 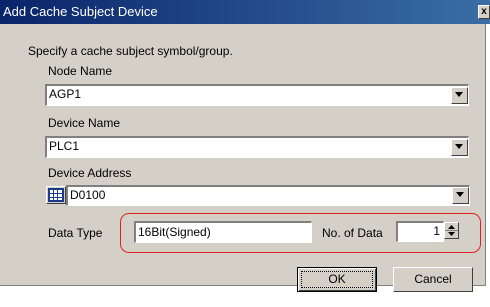 I want to click on device-name-combobox: PLC1, so click(x=257, y=147).